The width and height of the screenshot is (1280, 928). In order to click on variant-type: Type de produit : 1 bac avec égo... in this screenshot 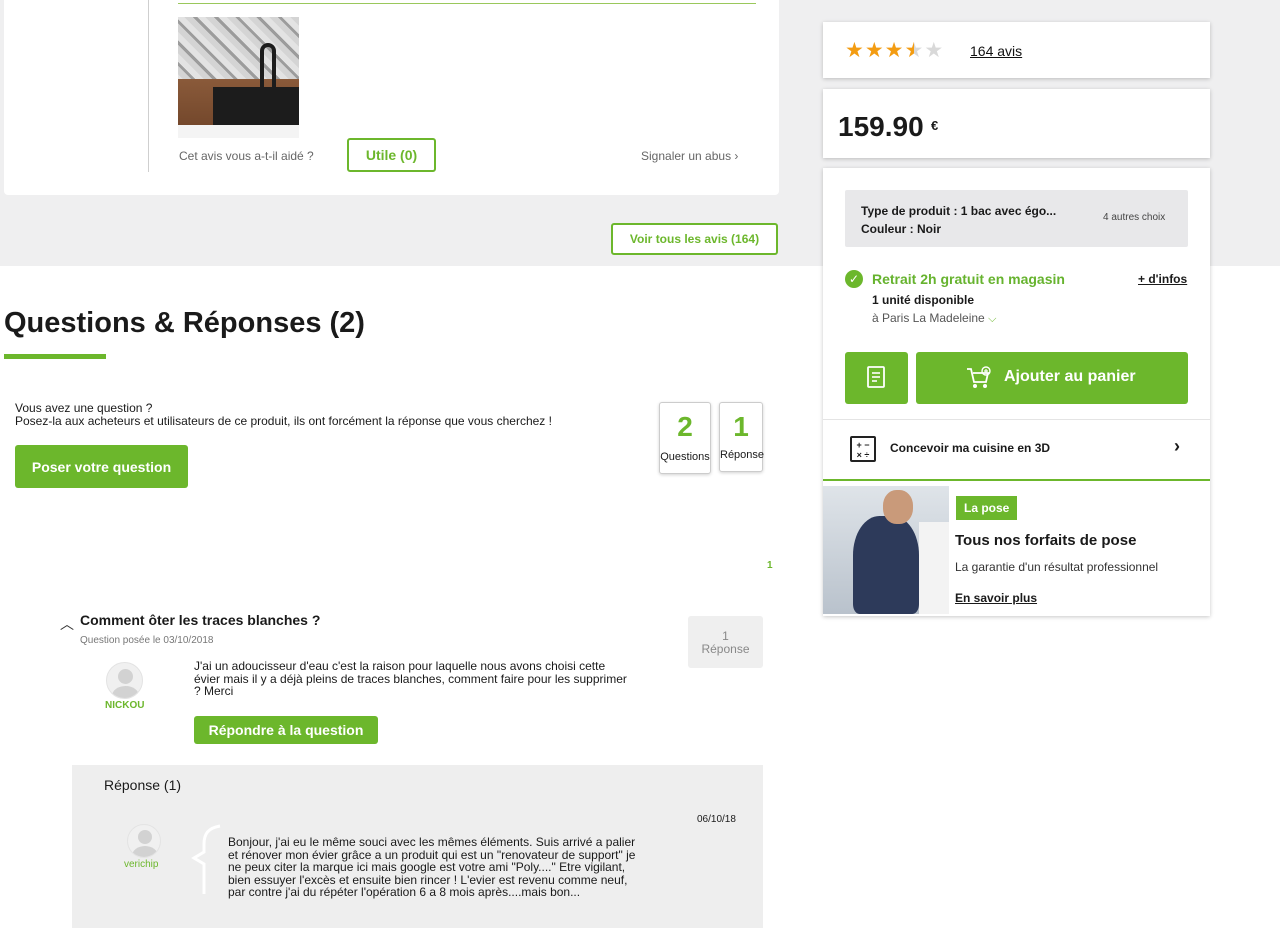, I will do `click(959, 211)`.